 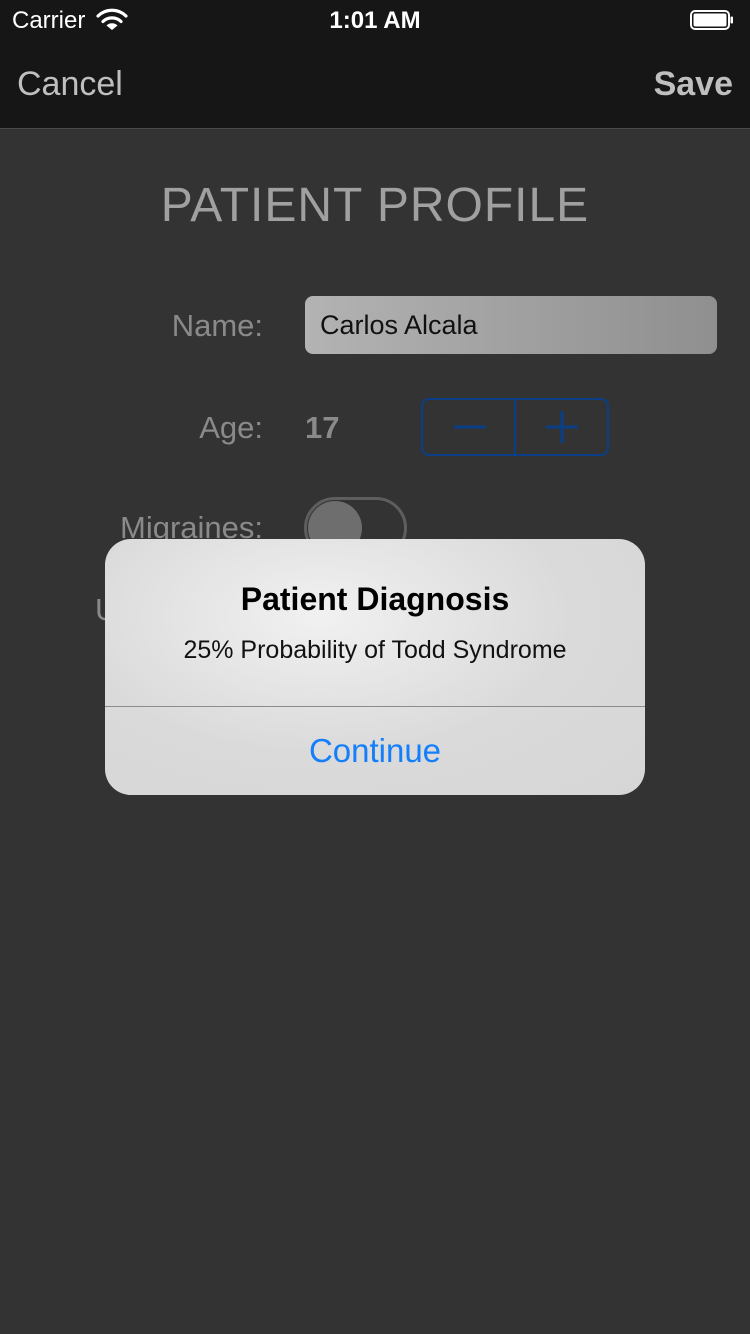 What do you see at coordinates (375, 20) in the screenshot?
I see `status-time: 1:01 AM` at bounding box center [375, 20].